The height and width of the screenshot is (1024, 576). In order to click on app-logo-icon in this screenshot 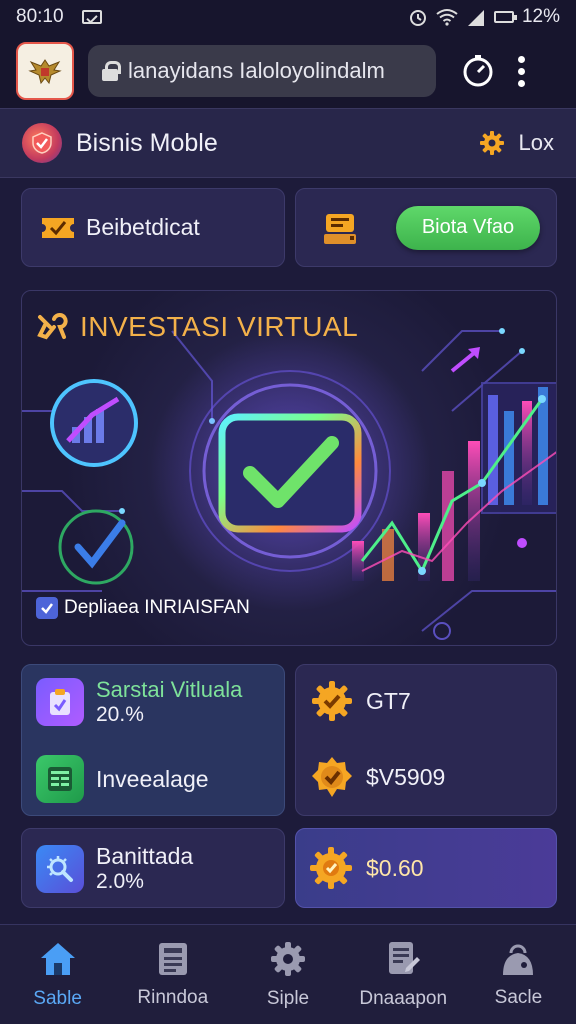, I will do `click(42, 143)`.